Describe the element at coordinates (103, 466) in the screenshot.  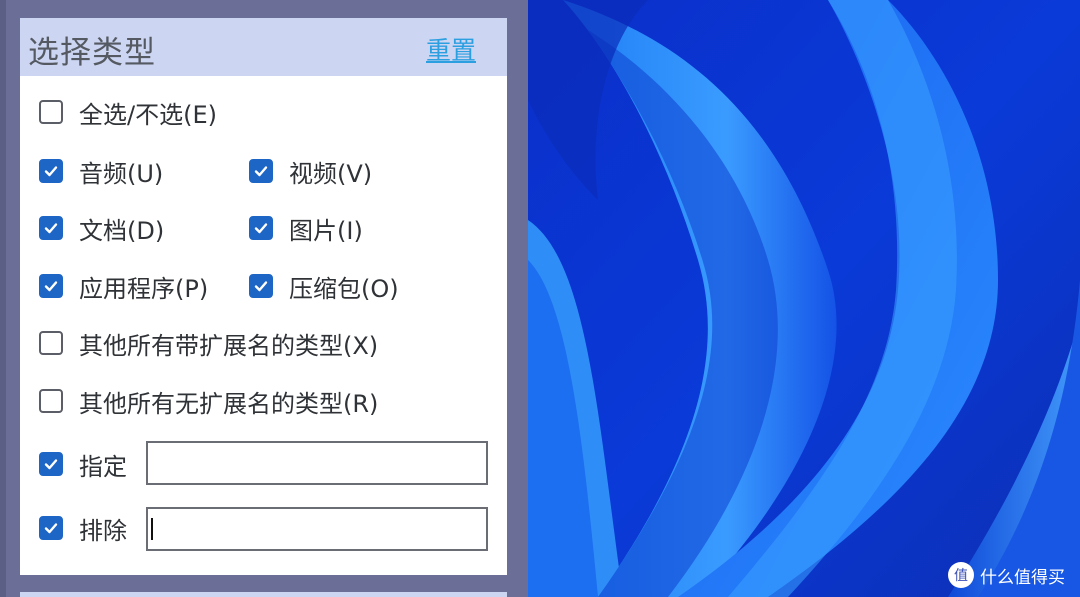
I see `option-label: 指定` at that location.